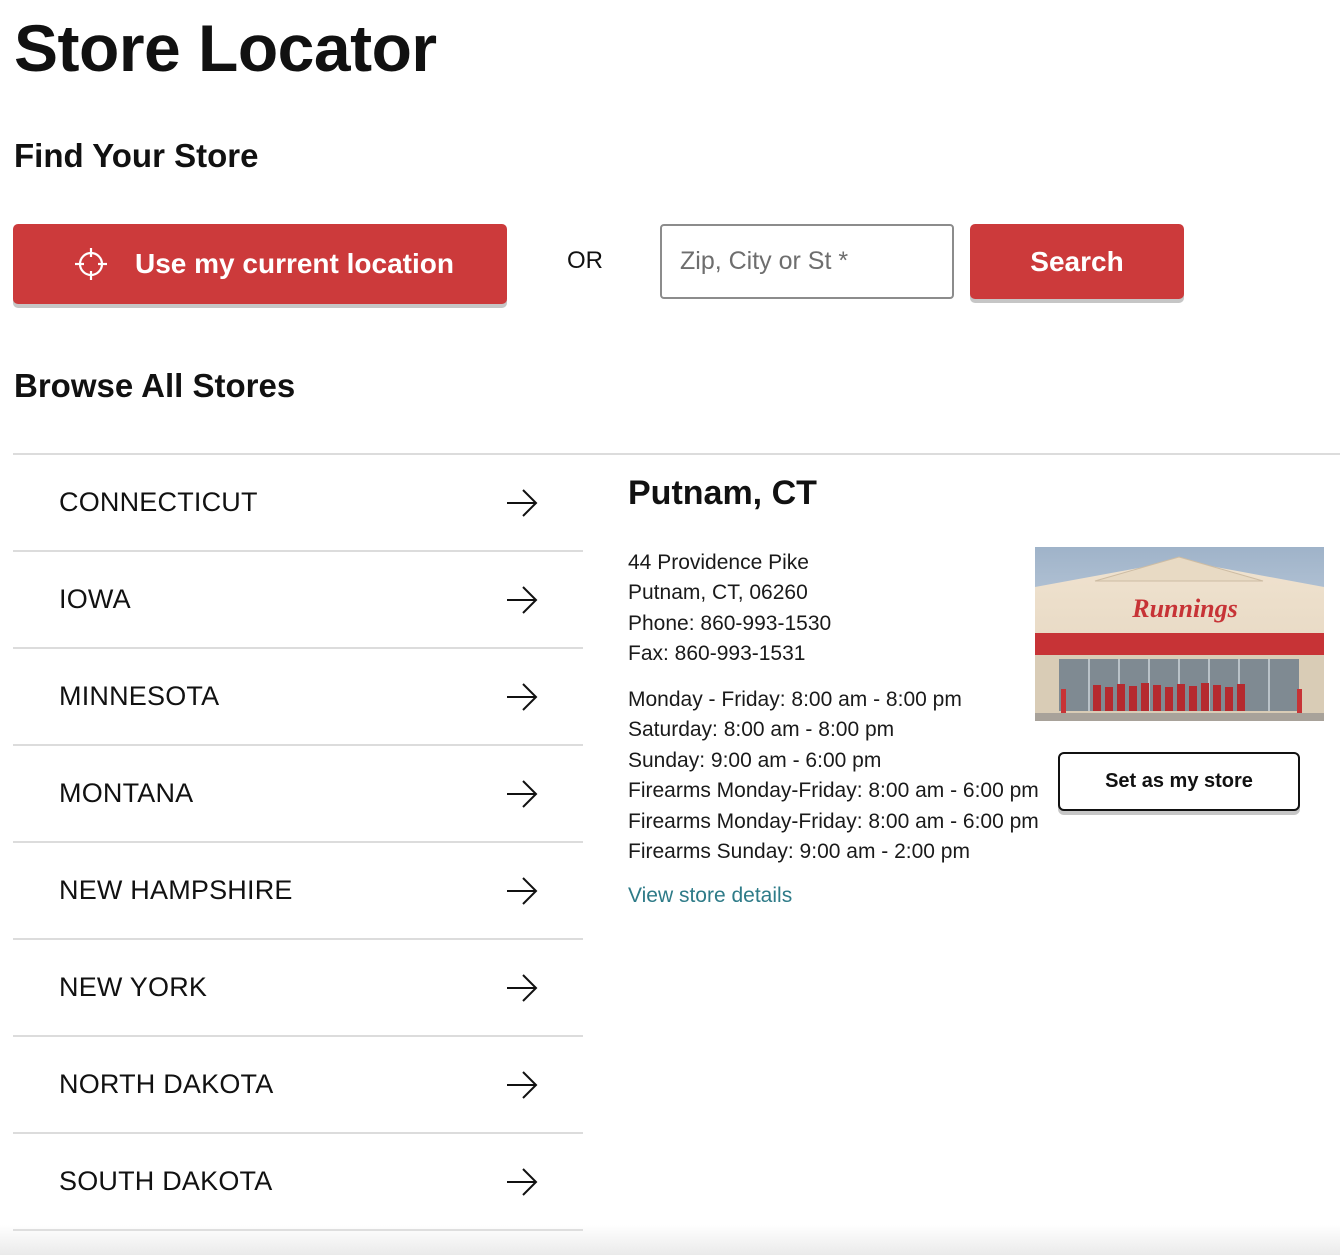 The image size is (1340, 1255). Describe the element at coordinates (1184, 608) in the screenshot. I see `store-sign-text: Runnings` at that location.